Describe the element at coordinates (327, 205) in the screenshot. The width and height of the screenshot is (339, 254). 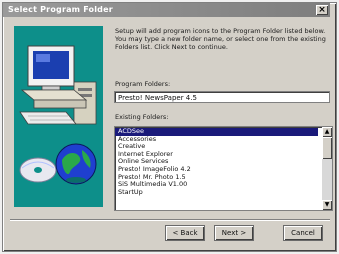
I see `scroll-down-icon: ▼` at that location.